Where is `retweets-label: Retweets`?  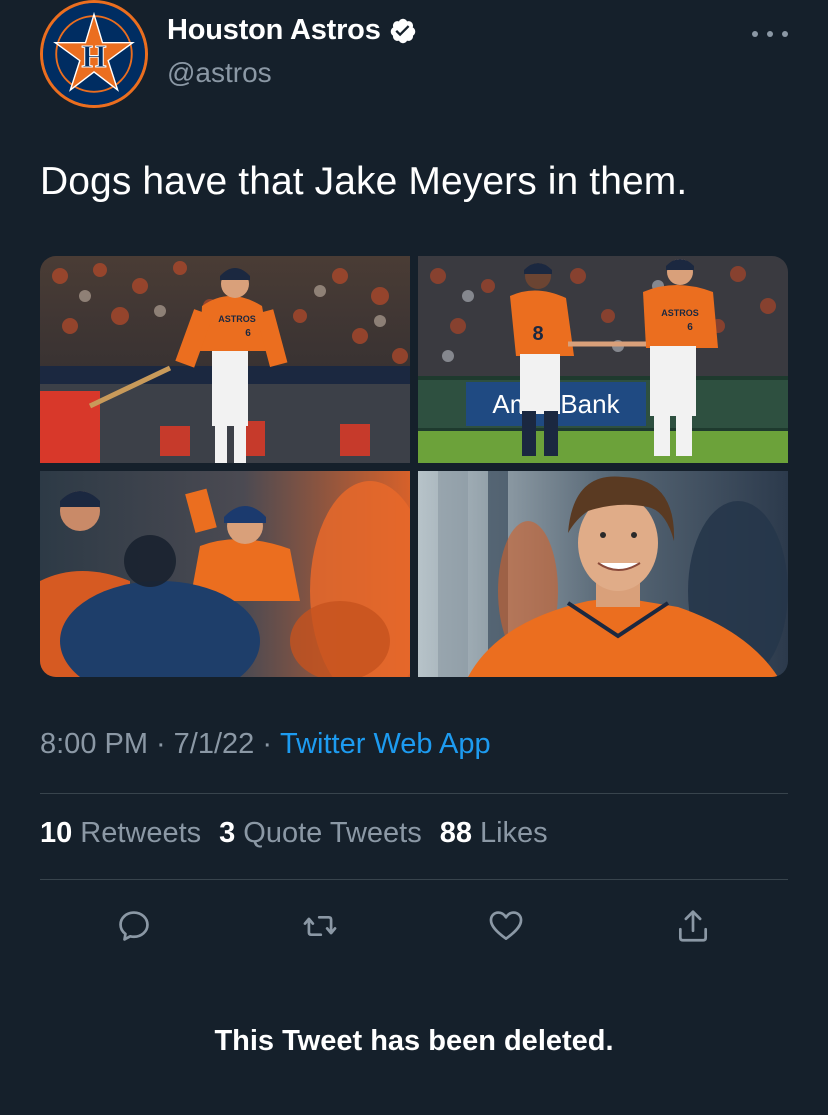 retweets-label: Retweets is located at coordinates (141, 833).